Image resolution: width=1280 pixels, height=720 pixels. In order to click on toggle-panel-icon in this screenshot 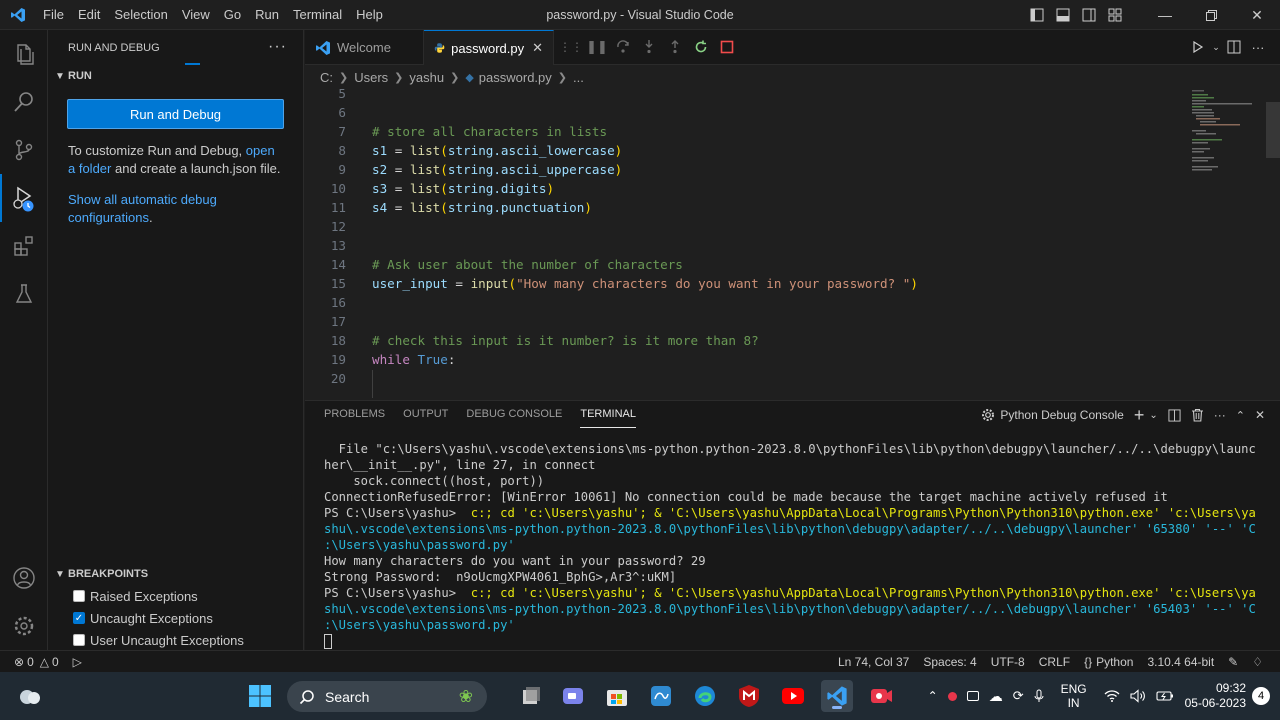, I will do `click(1063, 15)`.